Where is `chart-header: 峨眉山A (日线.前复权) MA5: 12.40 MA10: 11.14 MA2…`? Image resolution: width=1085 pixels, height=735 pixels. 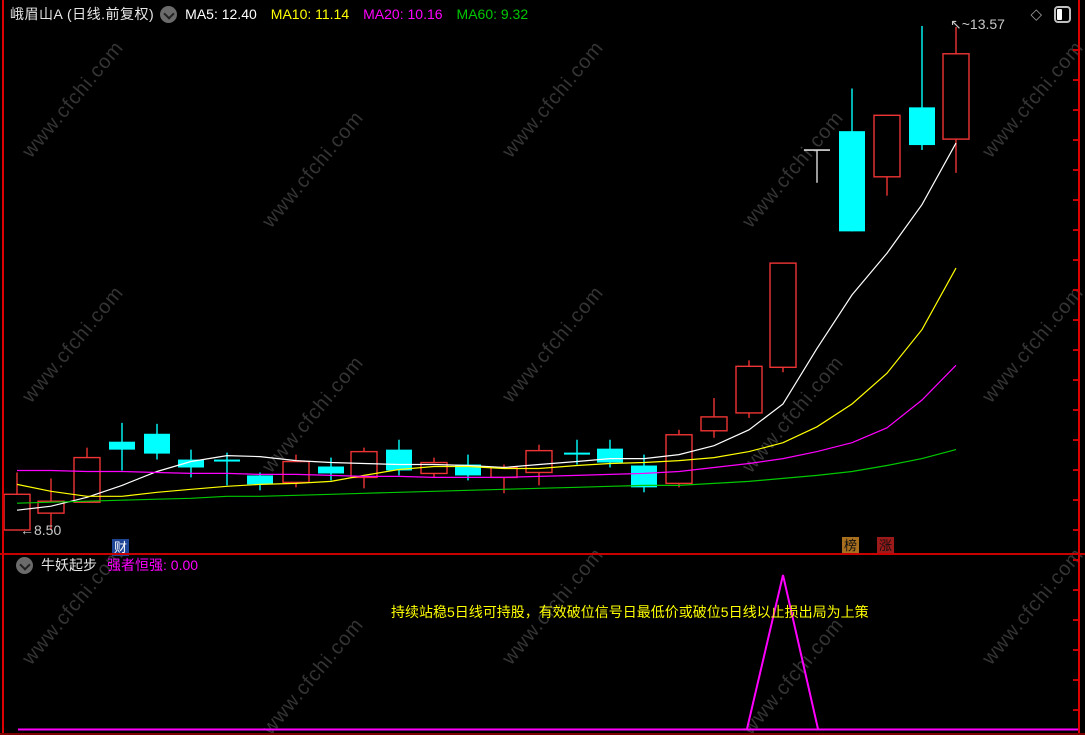 chart-header: 峨眉山A (日线.前复权) MA5: 12.40 MA10: 11.14 MA2… is located at coordinates (542, 14).